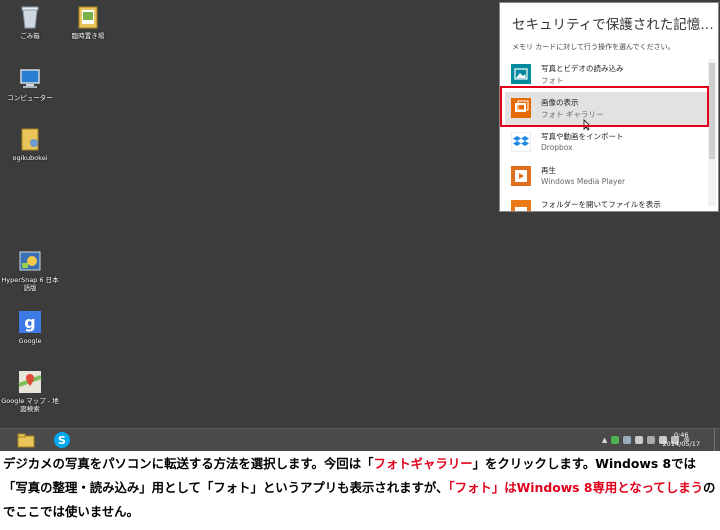 The image size is (720, 530). I want to click on desktop-icon-google: g Google, so click(30, 327).